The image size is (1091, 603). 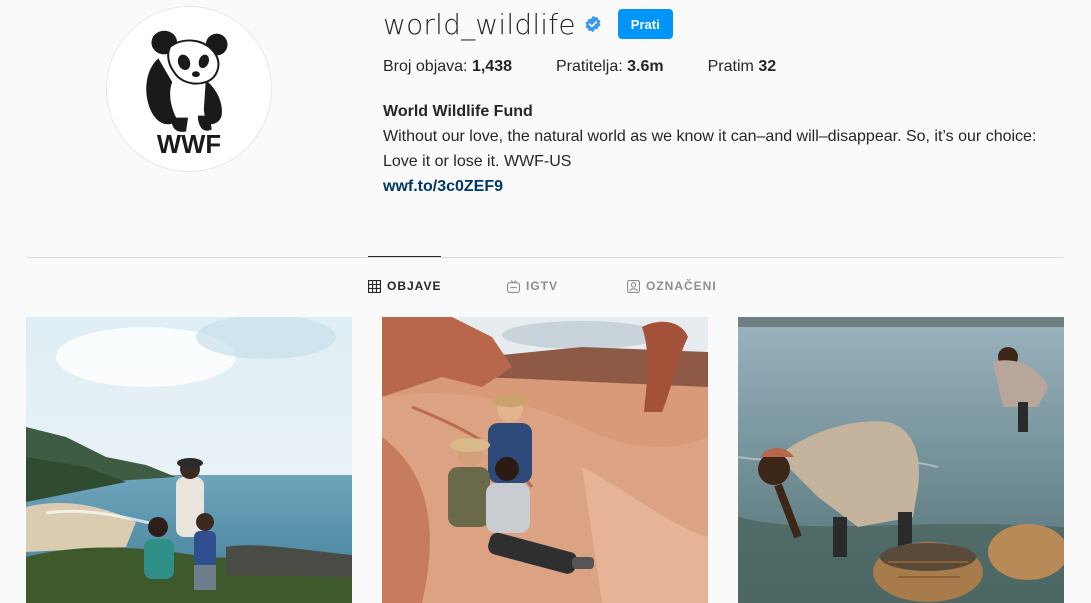 I want to click on wwf-panda-logo: WWF, so click(x=189, y=89).